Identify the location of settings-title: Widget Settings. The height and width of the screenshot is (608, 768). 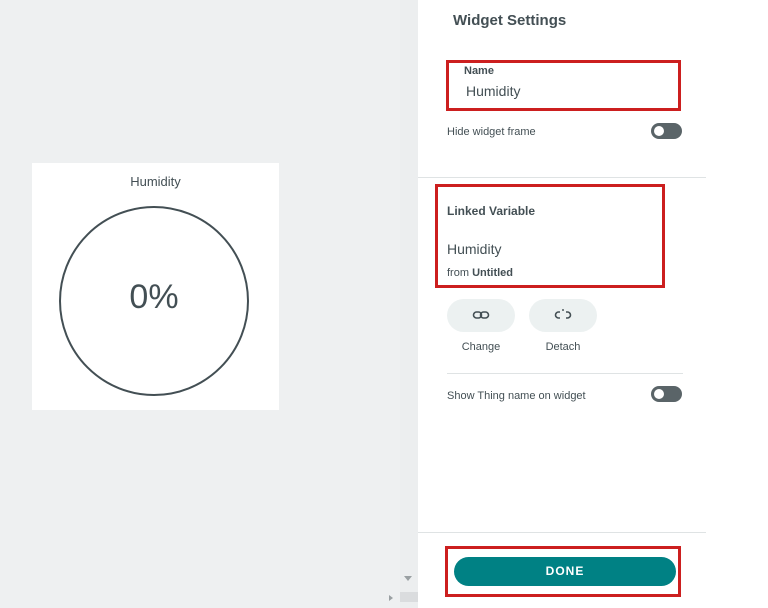
(510, 20).